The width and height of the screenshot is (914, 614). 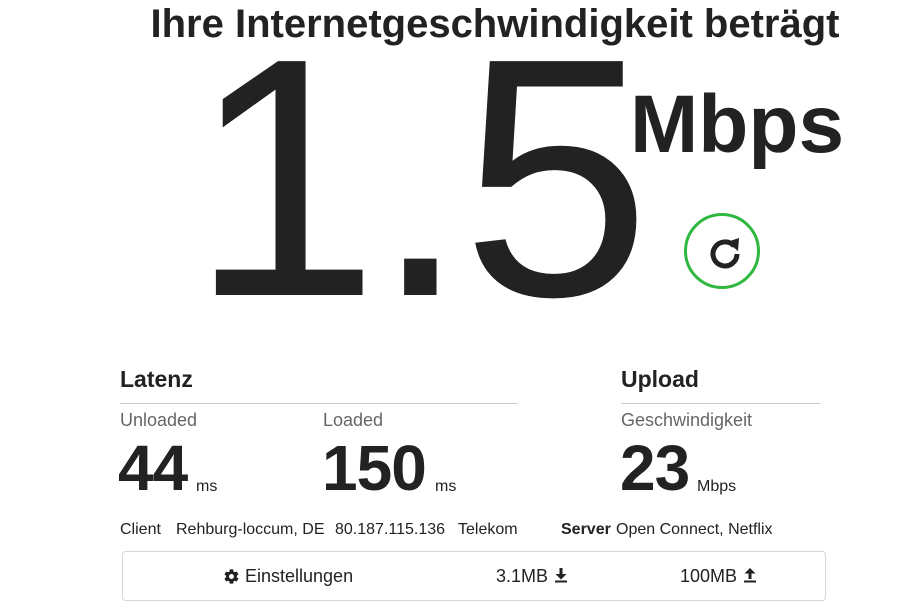 I want to click on upload-size: 100MB, so click(x=718, y=576).